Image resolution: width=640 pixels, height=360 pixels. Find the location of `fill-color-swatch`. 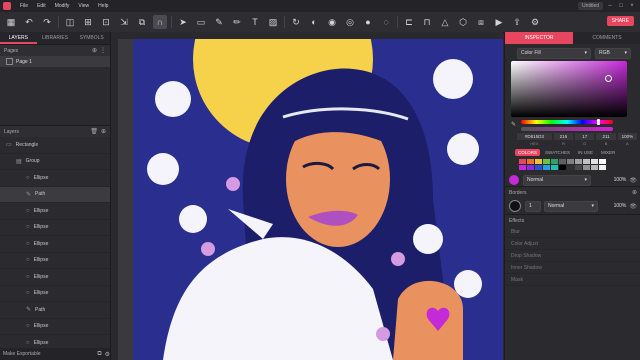

fill-color-swatch is located at coordinates (514, 180).